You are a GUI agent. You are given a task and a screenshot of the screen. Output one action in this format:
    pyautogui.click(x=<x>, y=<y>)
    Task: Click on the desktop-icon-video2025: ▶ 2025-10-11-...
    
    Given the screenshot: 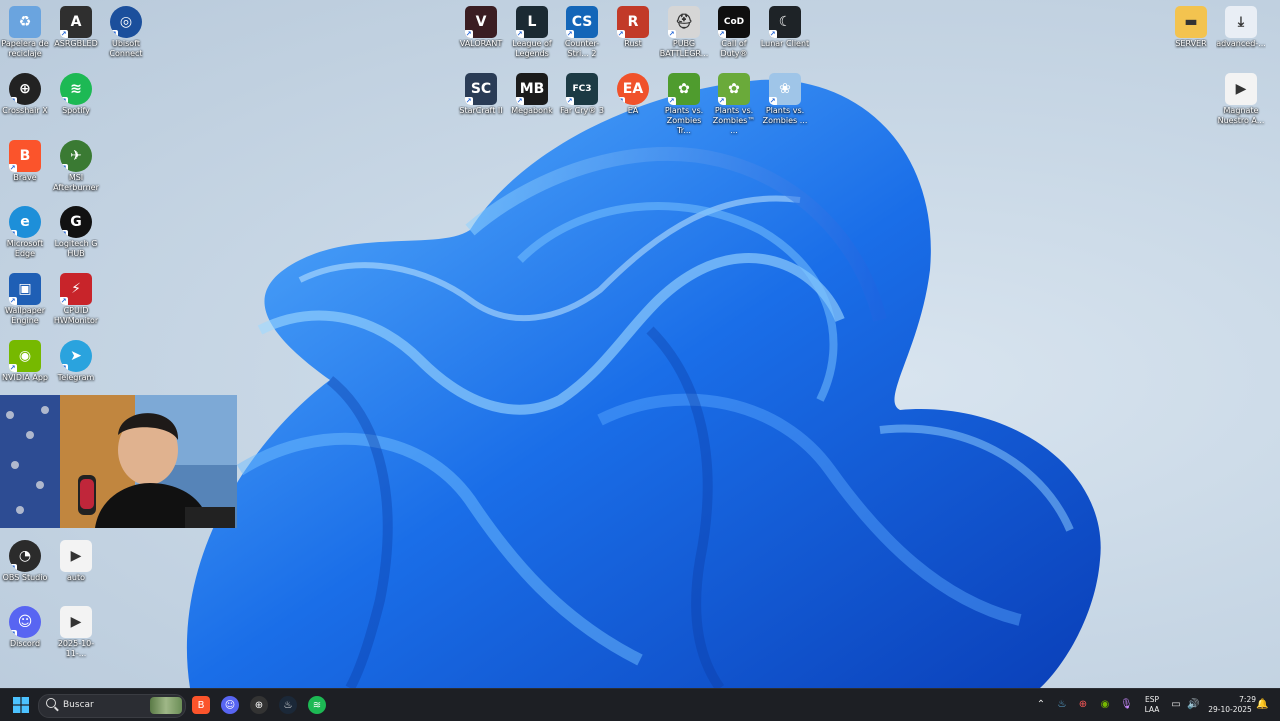 What is the action you would take?
    pyautogui.click(x=76, y=632)
    